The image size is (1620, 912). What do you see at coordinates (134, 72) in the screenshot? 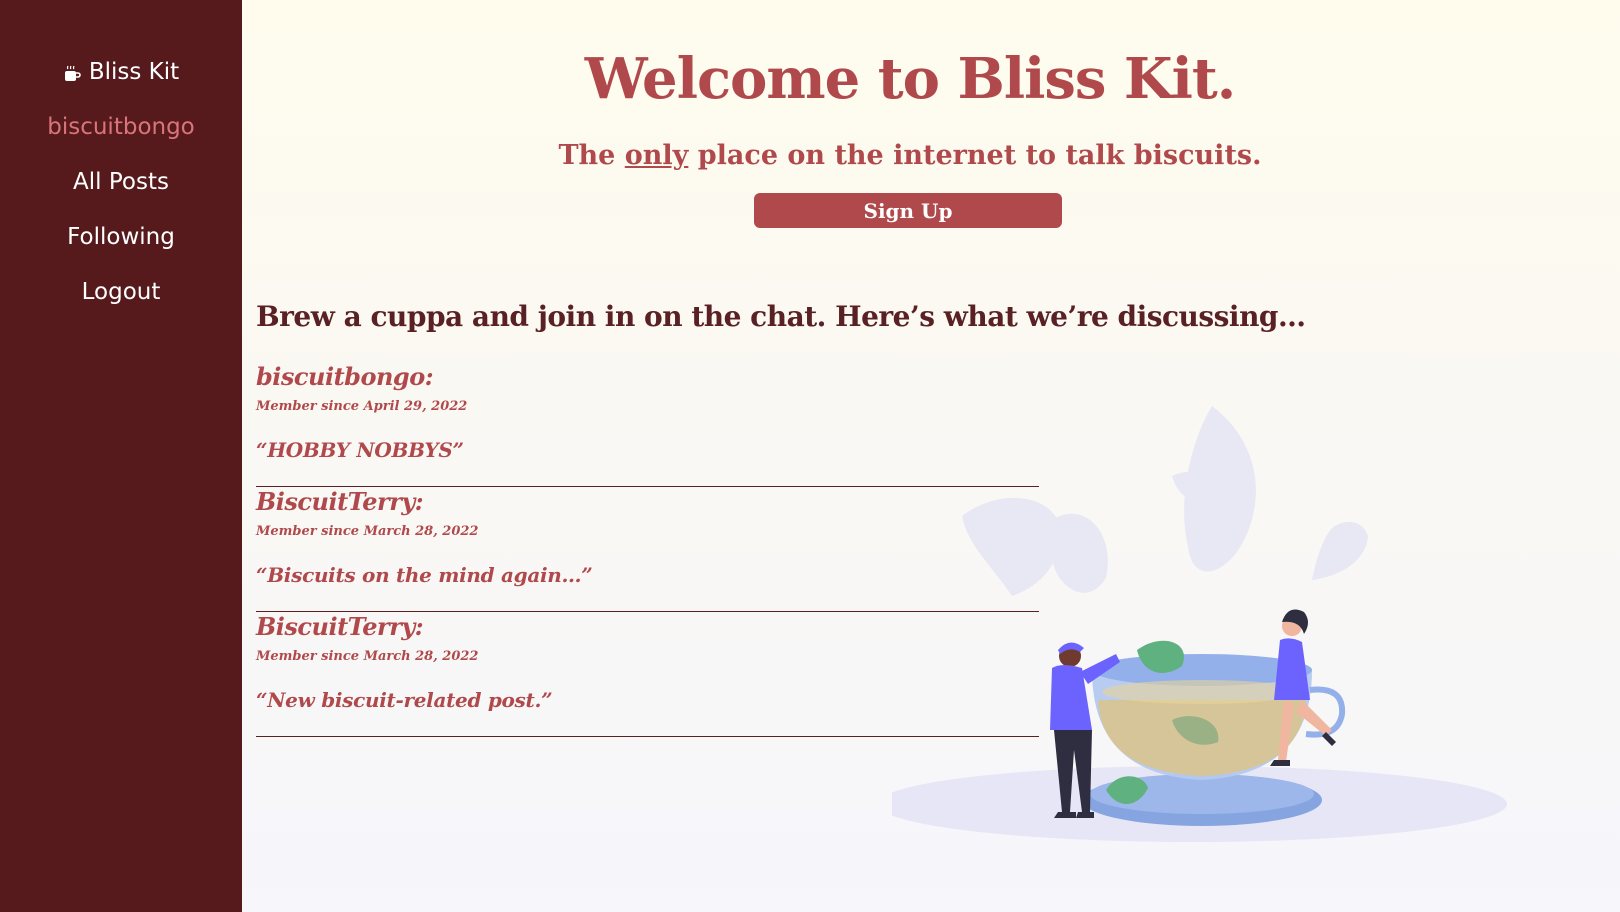
I see `brand-name: Bliss Kit` at bounding box center [134, 72].